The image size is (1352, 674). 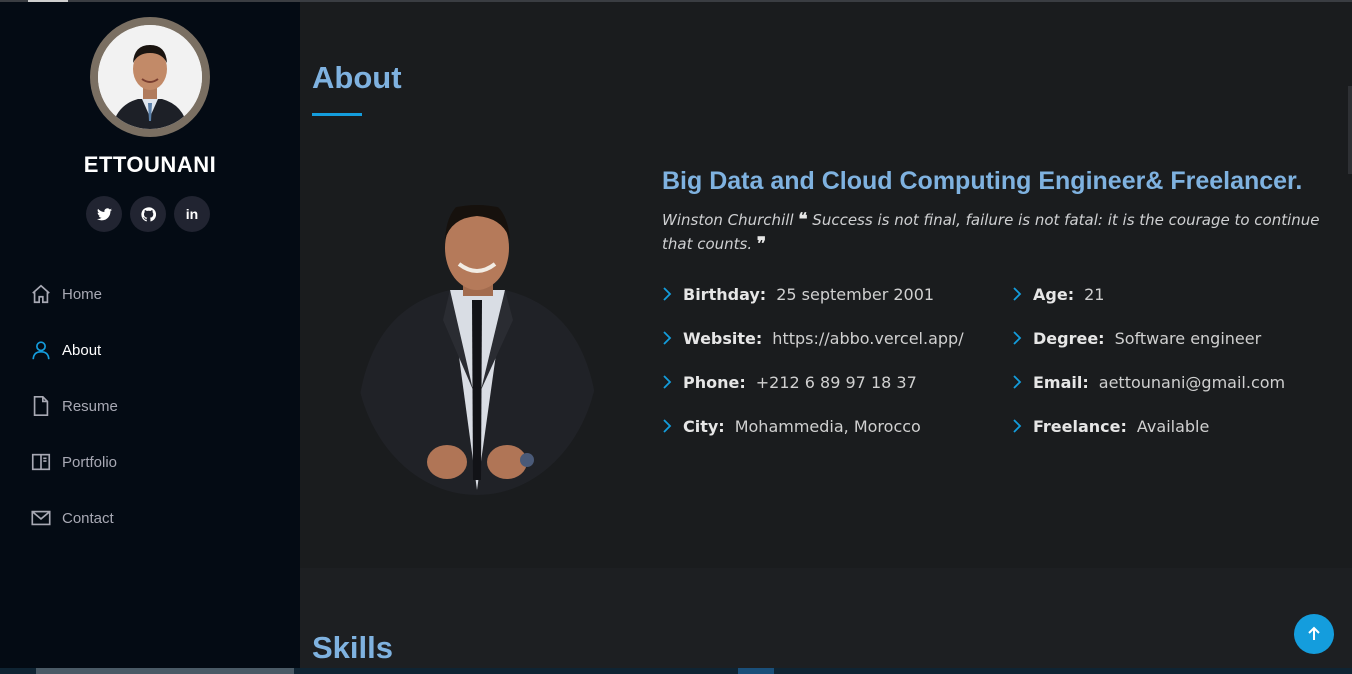 I want to click on github-link, so click(x=148, y=214).